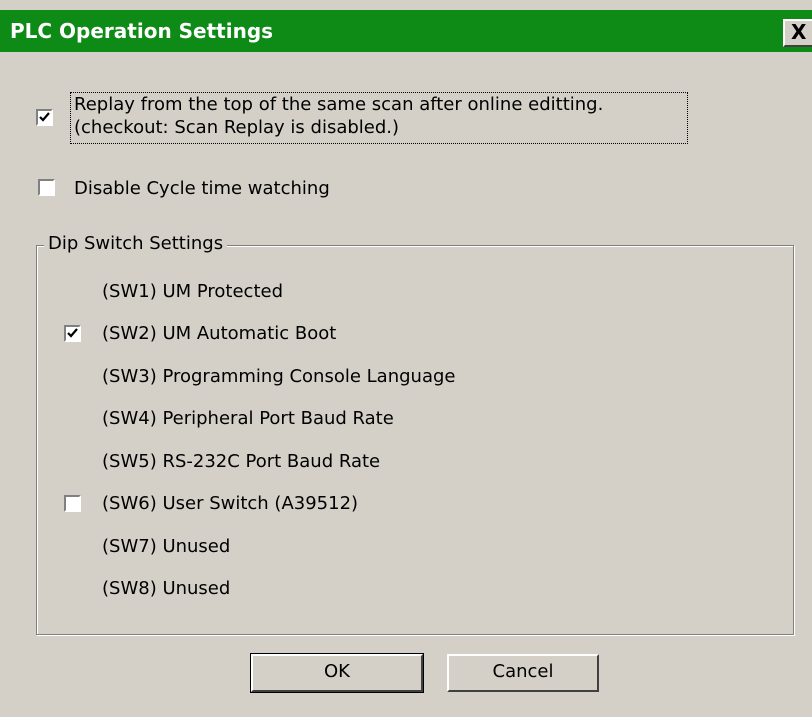 The height and width of the screenshot is (717, 812). What do you see at coordinates (230, 503) in the screenshot?
I see `dip-sw6-label: (SW6) User Switch (A39512)` at bounding box center [230, 503].